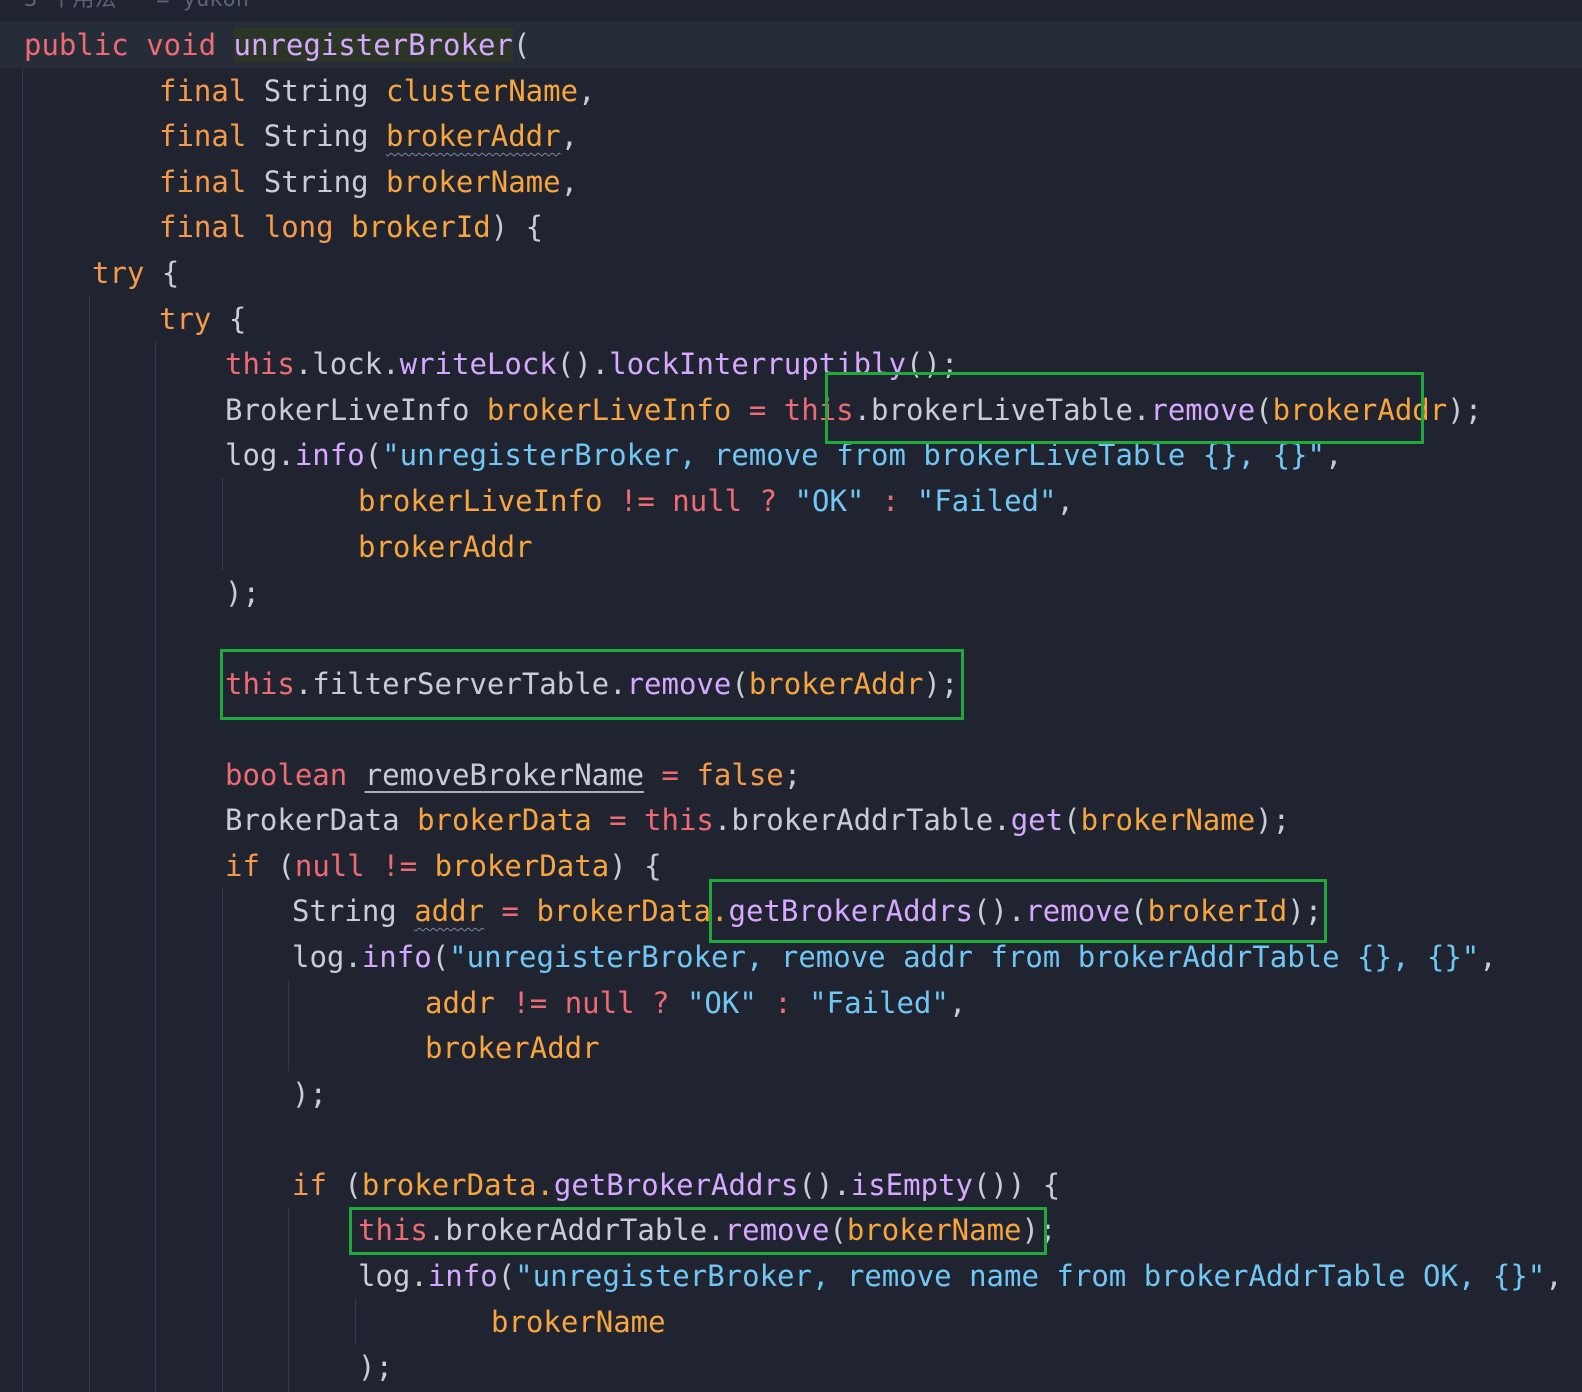 The width and height of the screenshot is (1582, 1392). Describe the element at coordinates (504, 775) in the screenshot. I see `code-token: removeBrokerName` at that location.